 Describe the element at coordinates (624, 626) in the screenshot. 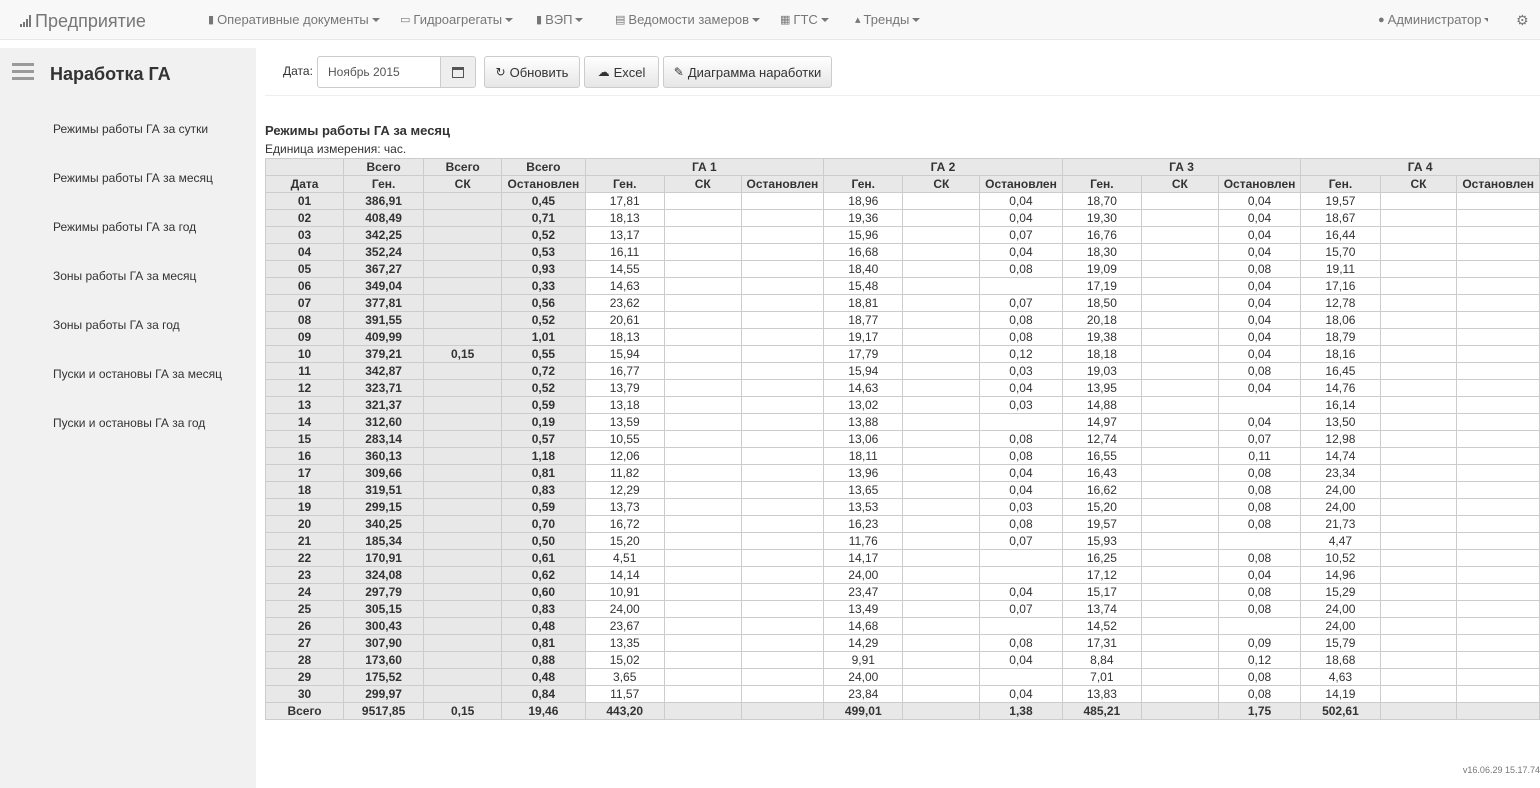

I see `table-cell: 23,67` at that location.